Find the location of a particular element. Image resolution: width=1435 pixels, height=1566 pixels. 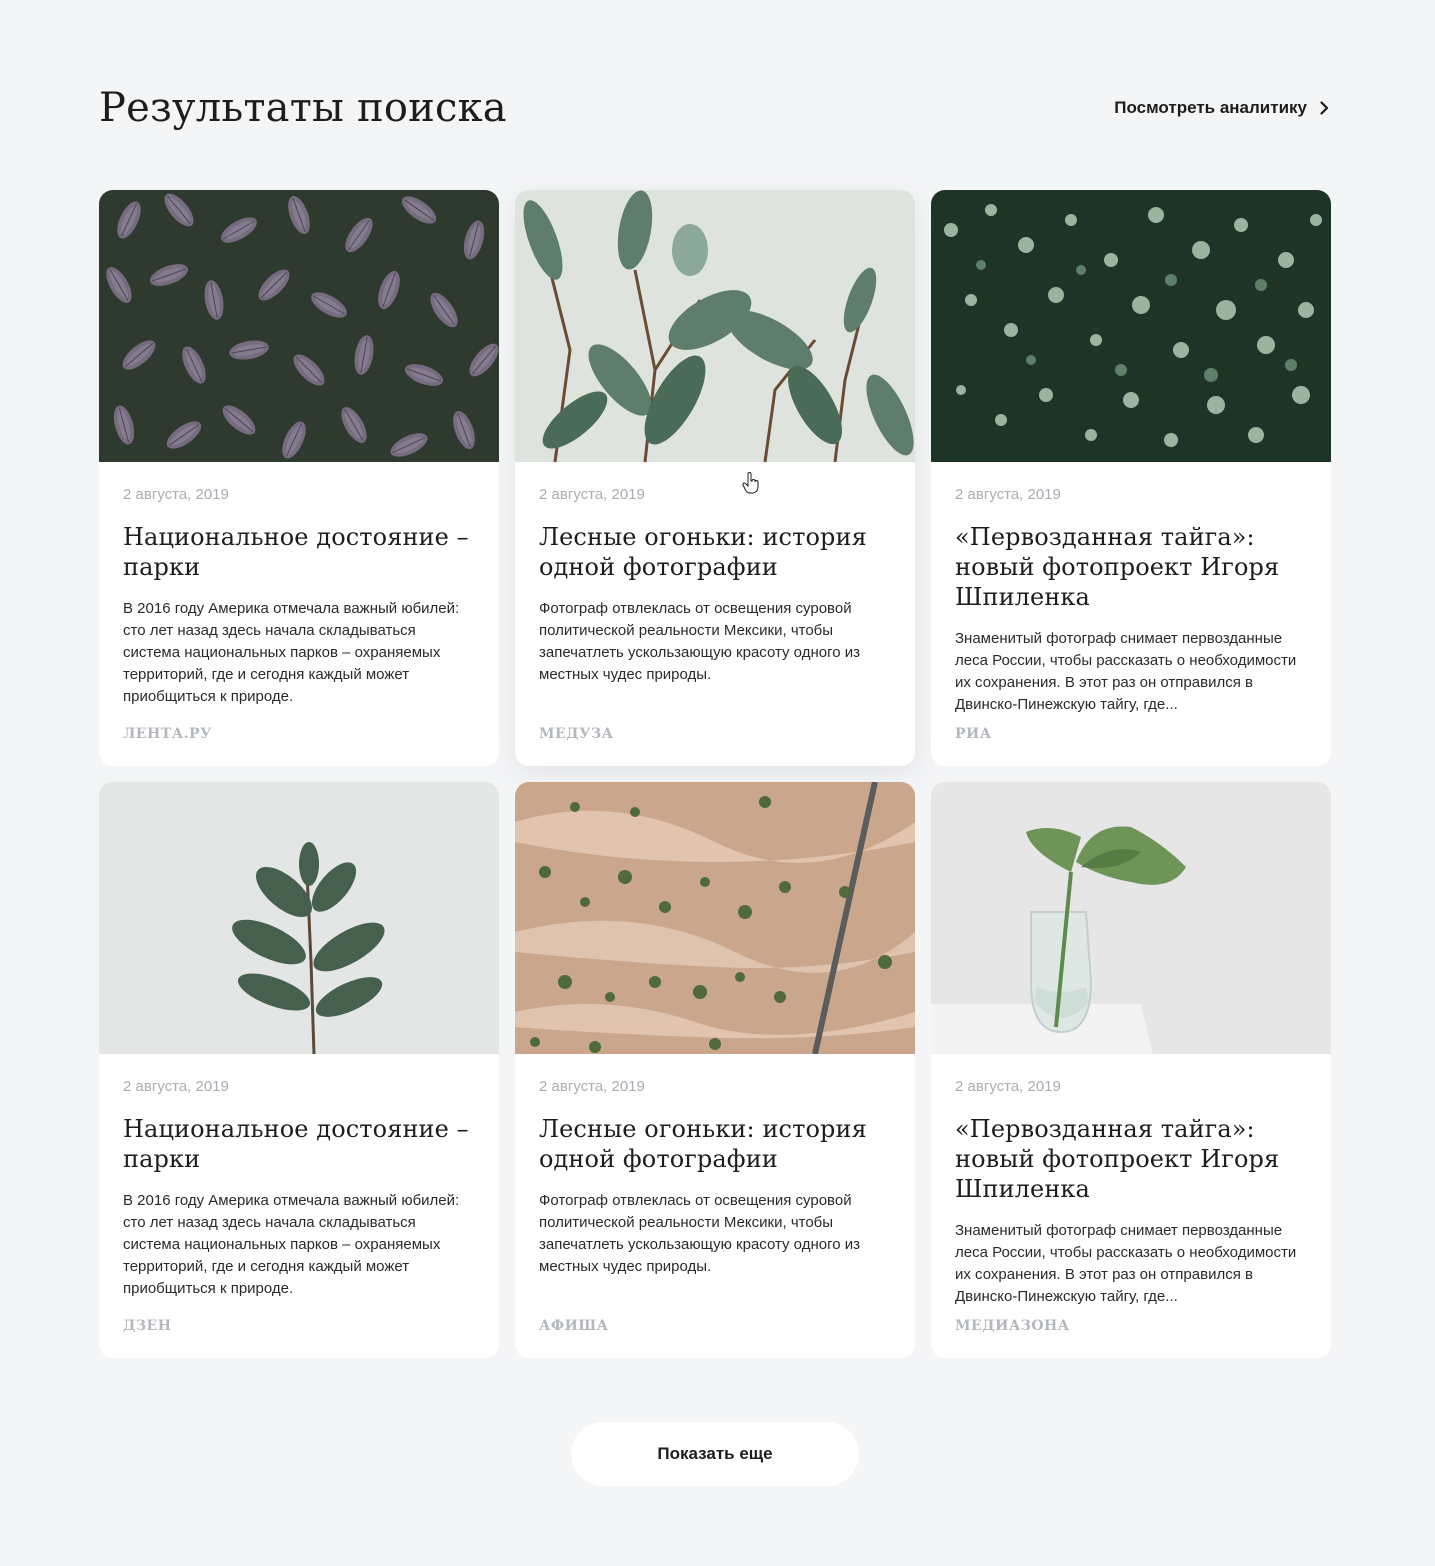

purple-sage-leaves-photo is located at coordinates (299, 326).